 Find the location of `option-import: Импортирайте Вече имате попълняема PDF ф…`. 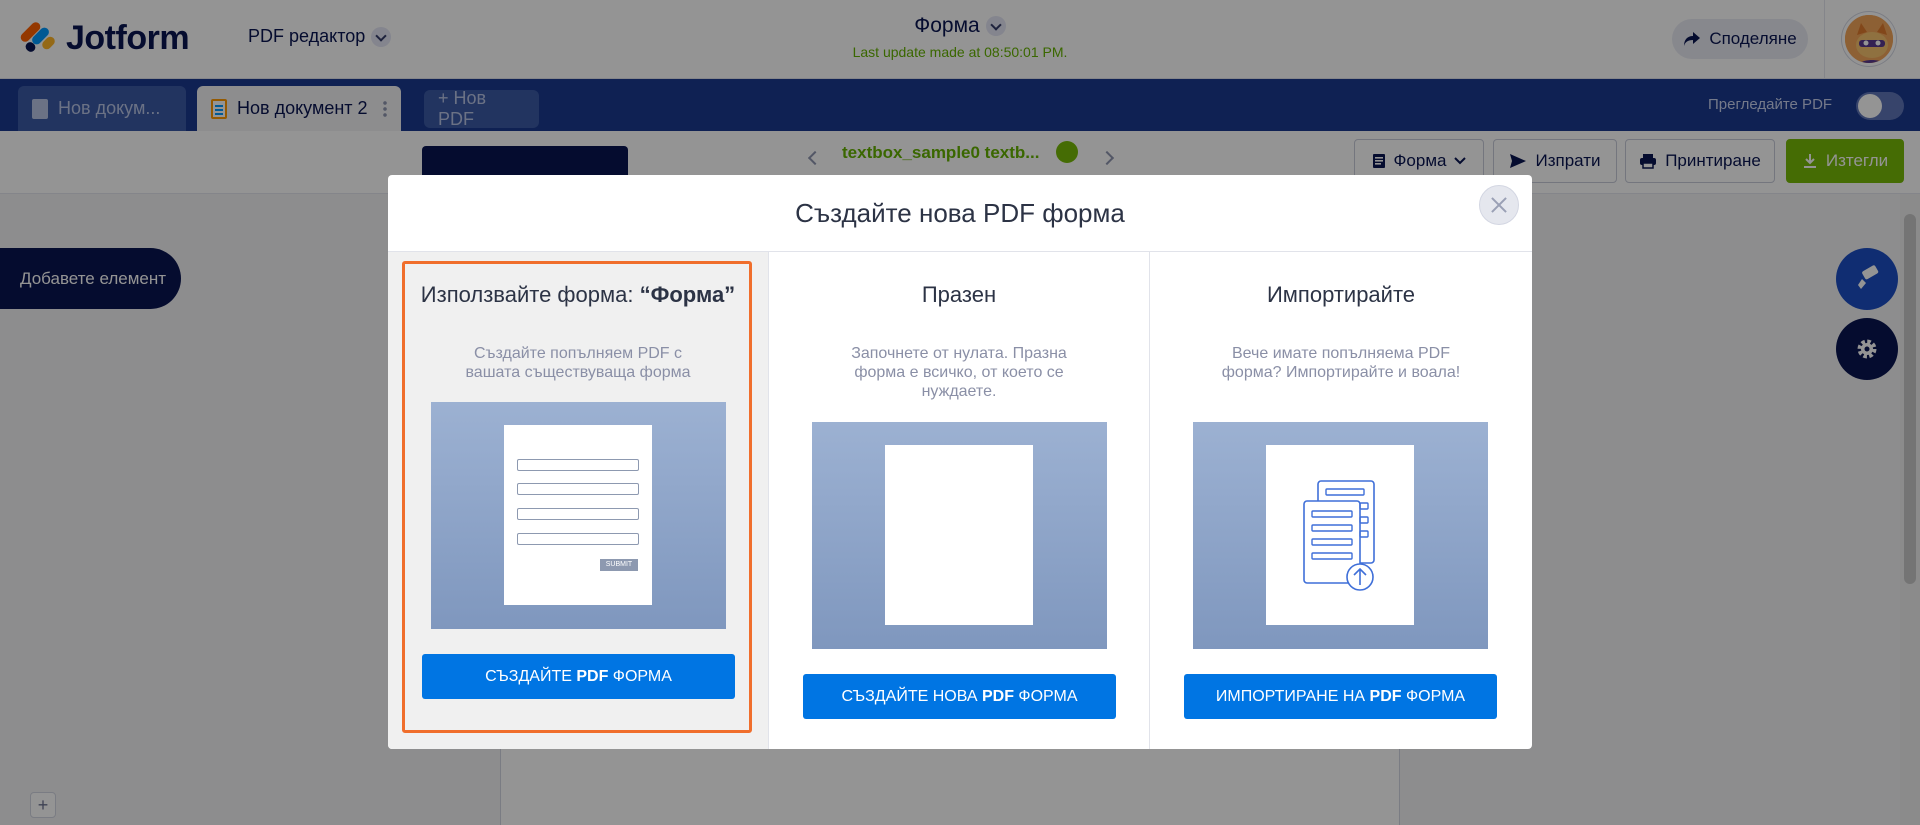

option-import: Импортирайте Вече имате попълняема PDF ф… is located at coordinates (1341, 500).